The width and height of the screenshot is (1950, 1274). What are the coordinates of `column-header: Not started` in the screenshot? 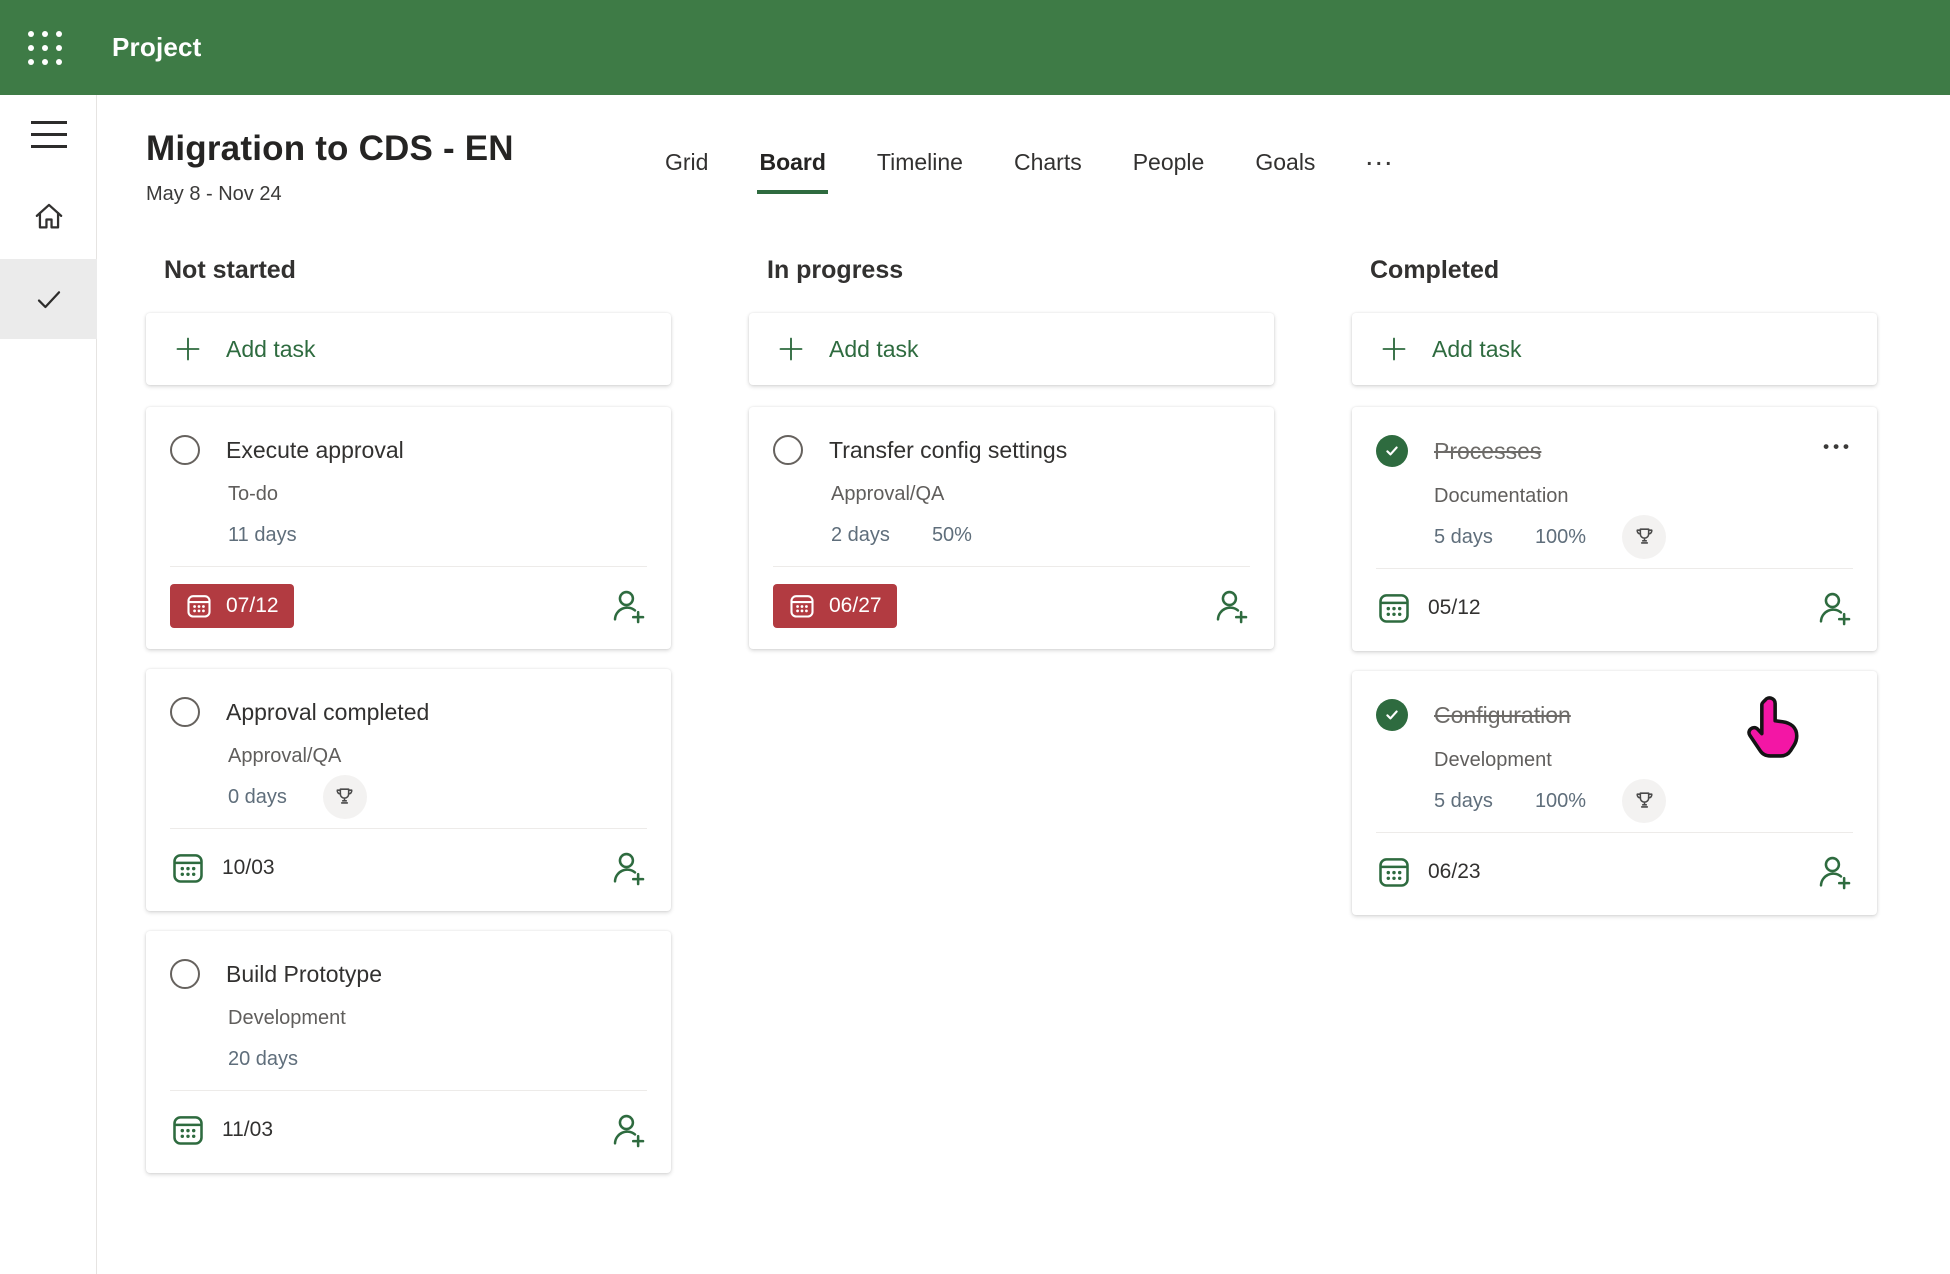 It's located at (230, 270).